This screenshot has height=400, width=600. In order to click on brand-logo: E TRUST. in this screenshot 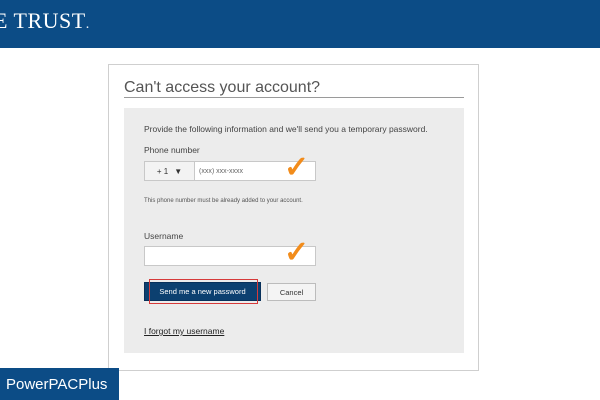, I will do `click(45, 21)`.